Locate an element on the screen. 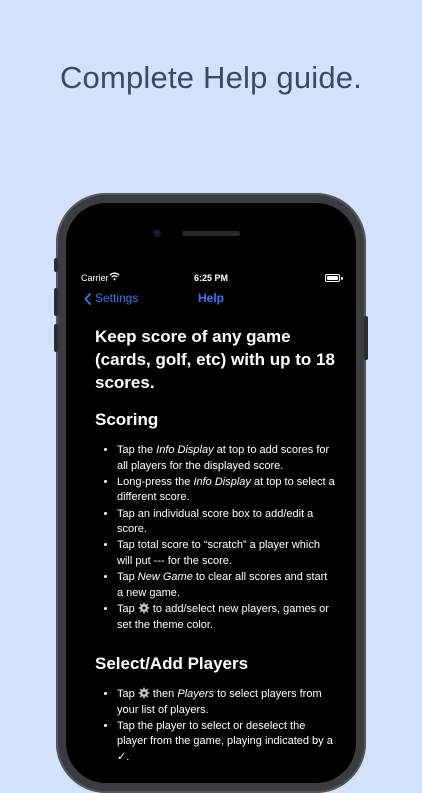 The height and width of the screenshot is (793, 422). battery-tip is located at coordinates (342, 278).